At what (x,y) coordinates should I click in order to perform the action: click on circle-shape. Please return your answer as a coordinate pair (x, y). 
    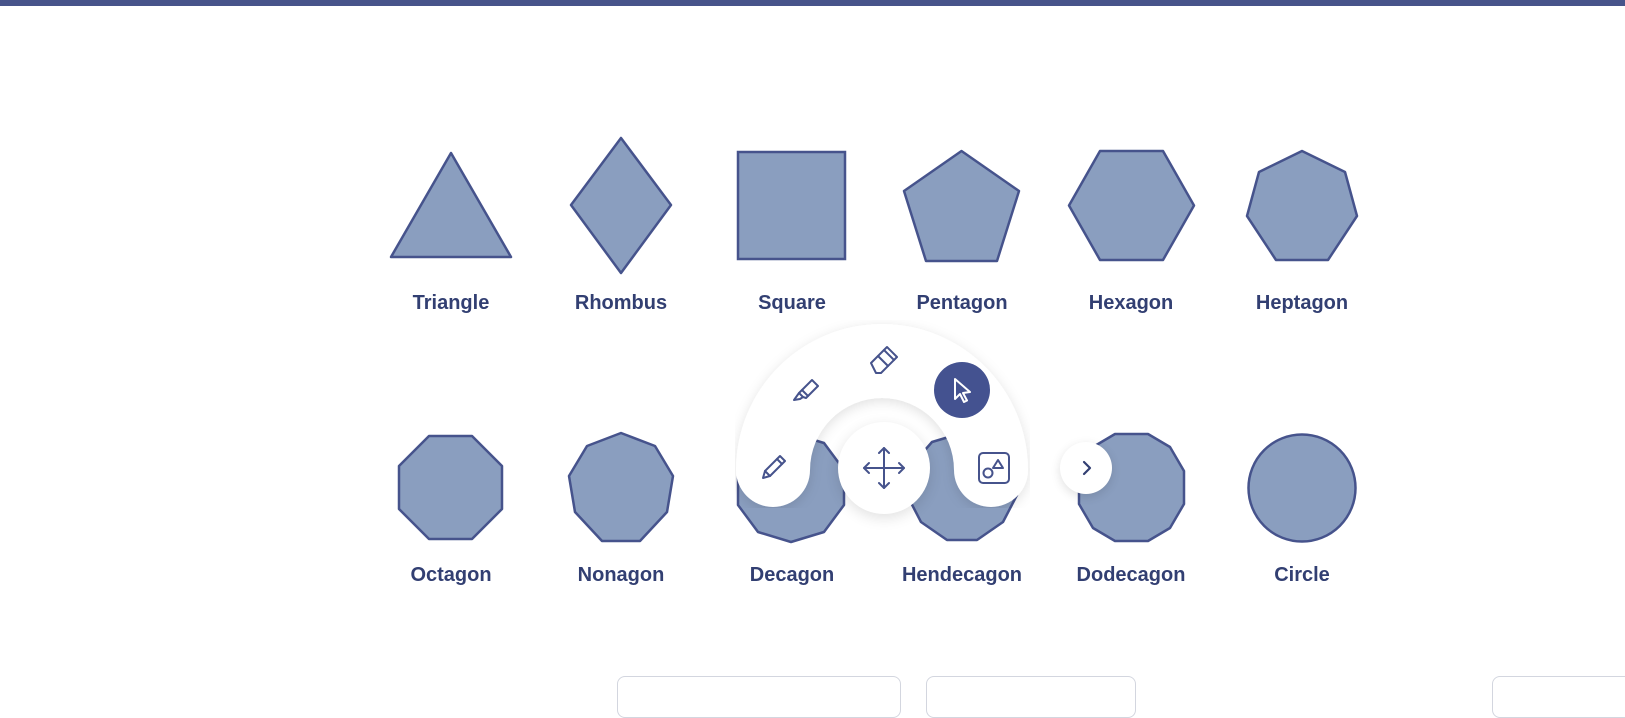
    Looking at the image, I should click on (1302, 488).